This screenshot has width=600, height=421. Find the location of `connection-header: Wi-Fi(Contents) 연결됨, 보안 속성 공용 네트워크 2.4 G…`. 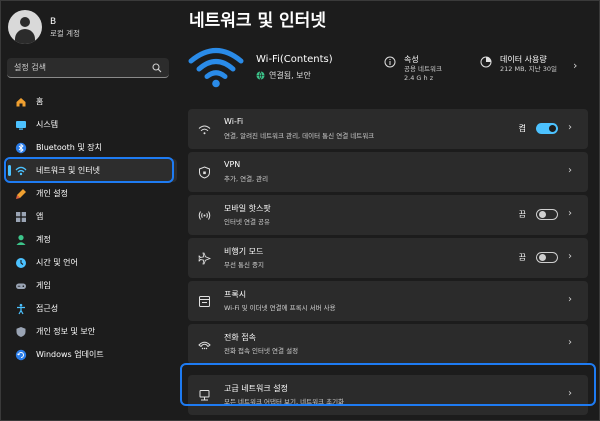

connection-header: Wi-Fi(Contents) 연결됨, 보안 속성 공용 네트워크 2.4 G… is located at coordinates (388, 70).